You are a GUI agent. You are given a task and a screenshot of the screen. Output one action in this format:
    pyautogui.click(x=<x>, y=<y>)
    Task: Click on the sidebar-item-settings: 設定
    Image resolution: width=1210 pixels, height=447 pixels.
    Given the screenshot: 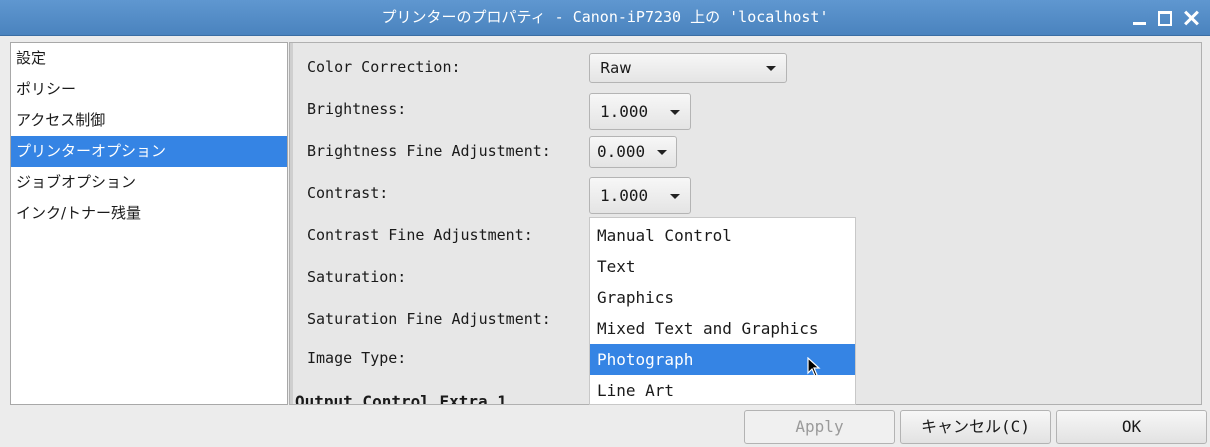 What is the action you would take?
    pyautogui.click(x=149, y=58)
    